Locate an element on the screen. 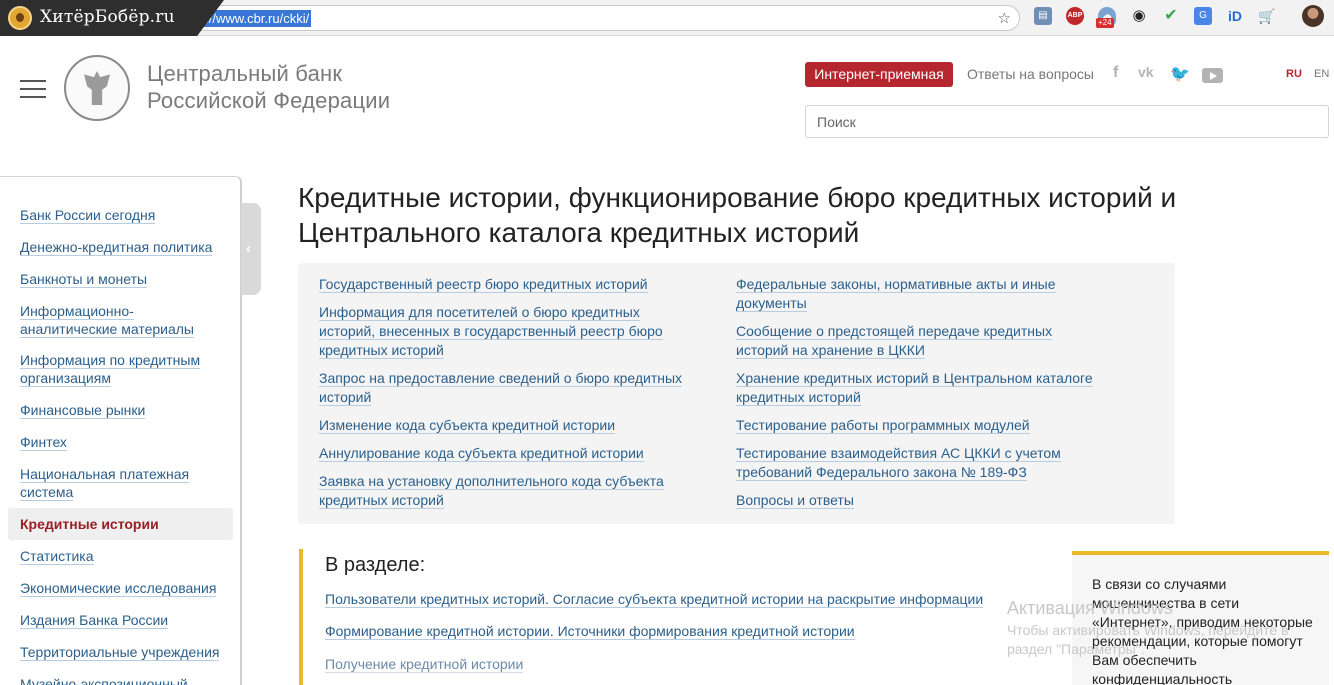 Image resolution: width=1334 pixels, height=685 pixels. shield-check-icon: ✔ is located at coordinates (1171, 16).